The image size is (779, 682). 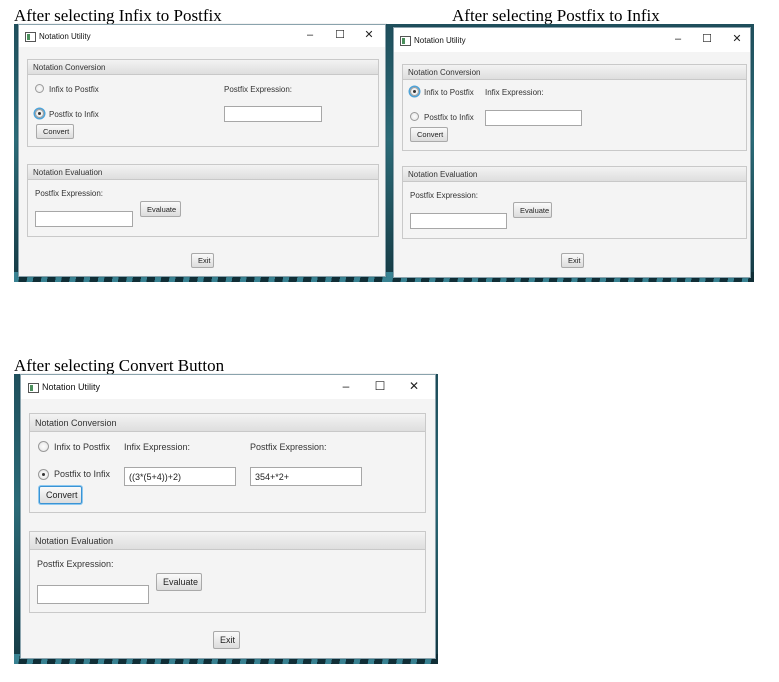 I want to click on caption-convert-button: After selecting Convert Button, so click(x=119, y=365).